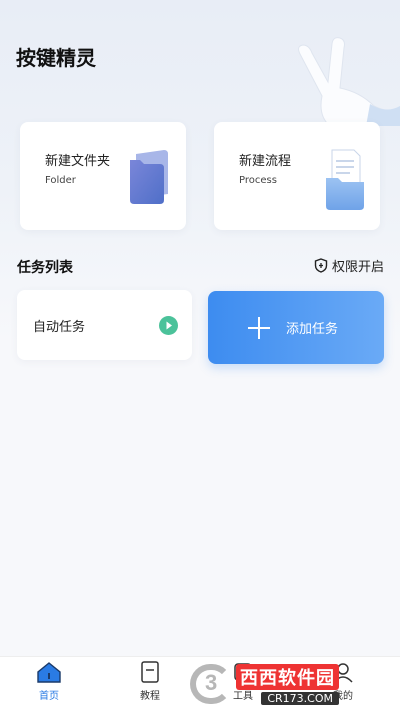 This screenshot has height=711, width=400. Describe the element at coordinates (104, 325) in the screenshot. I see `task-item: 自动任务` at that location.